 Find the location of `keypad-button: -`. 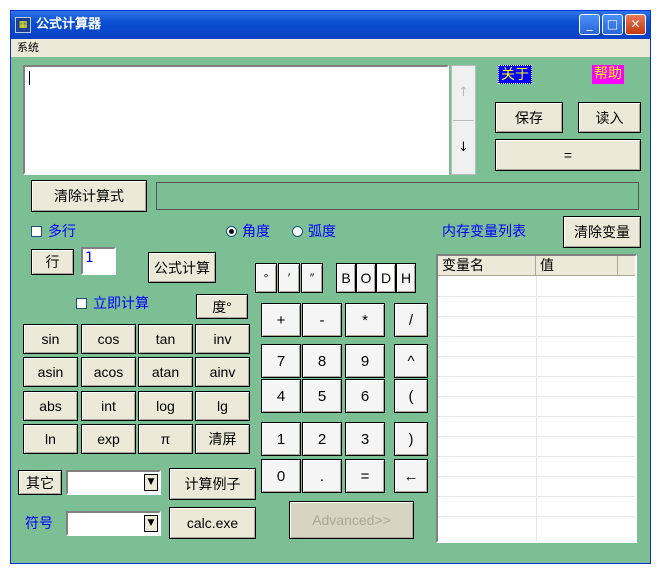

keypad-button: - is located at coordinates (322, 320).